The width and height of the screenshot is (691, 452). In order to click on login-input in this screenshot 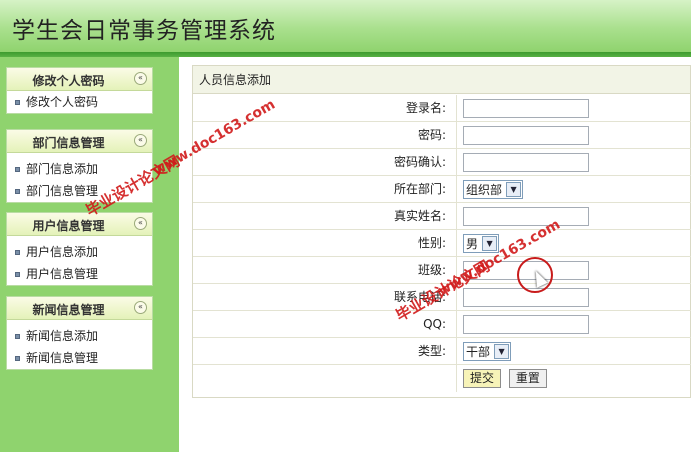, I will do `click(526, 108)`.